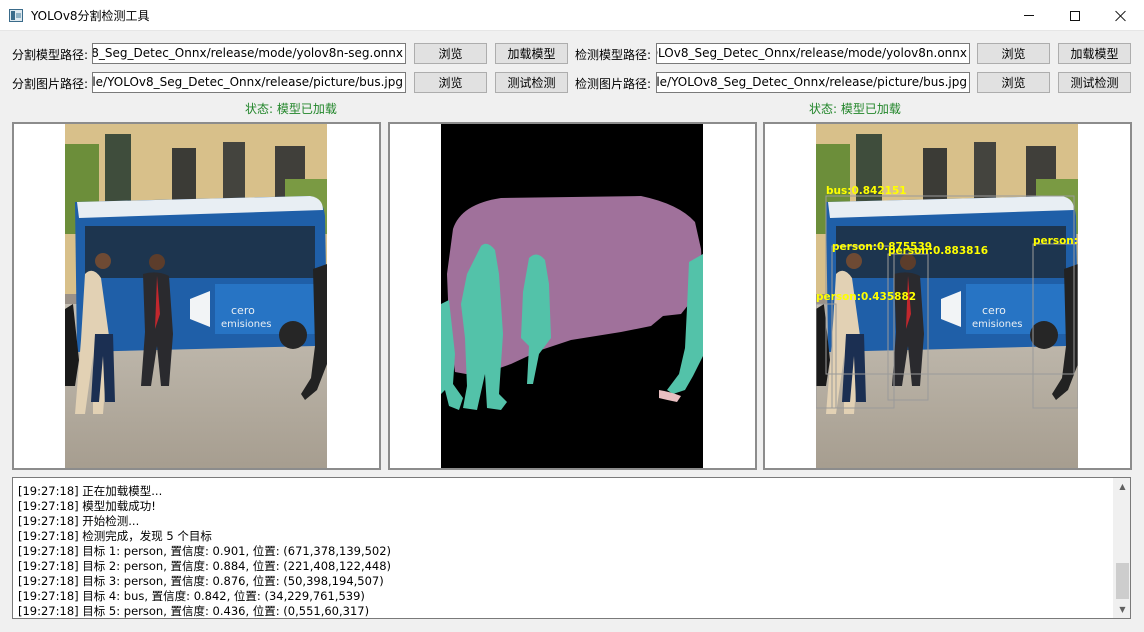  I want to click on log-line: [19:27:18] 模型加载成功!, so click(87, 506).